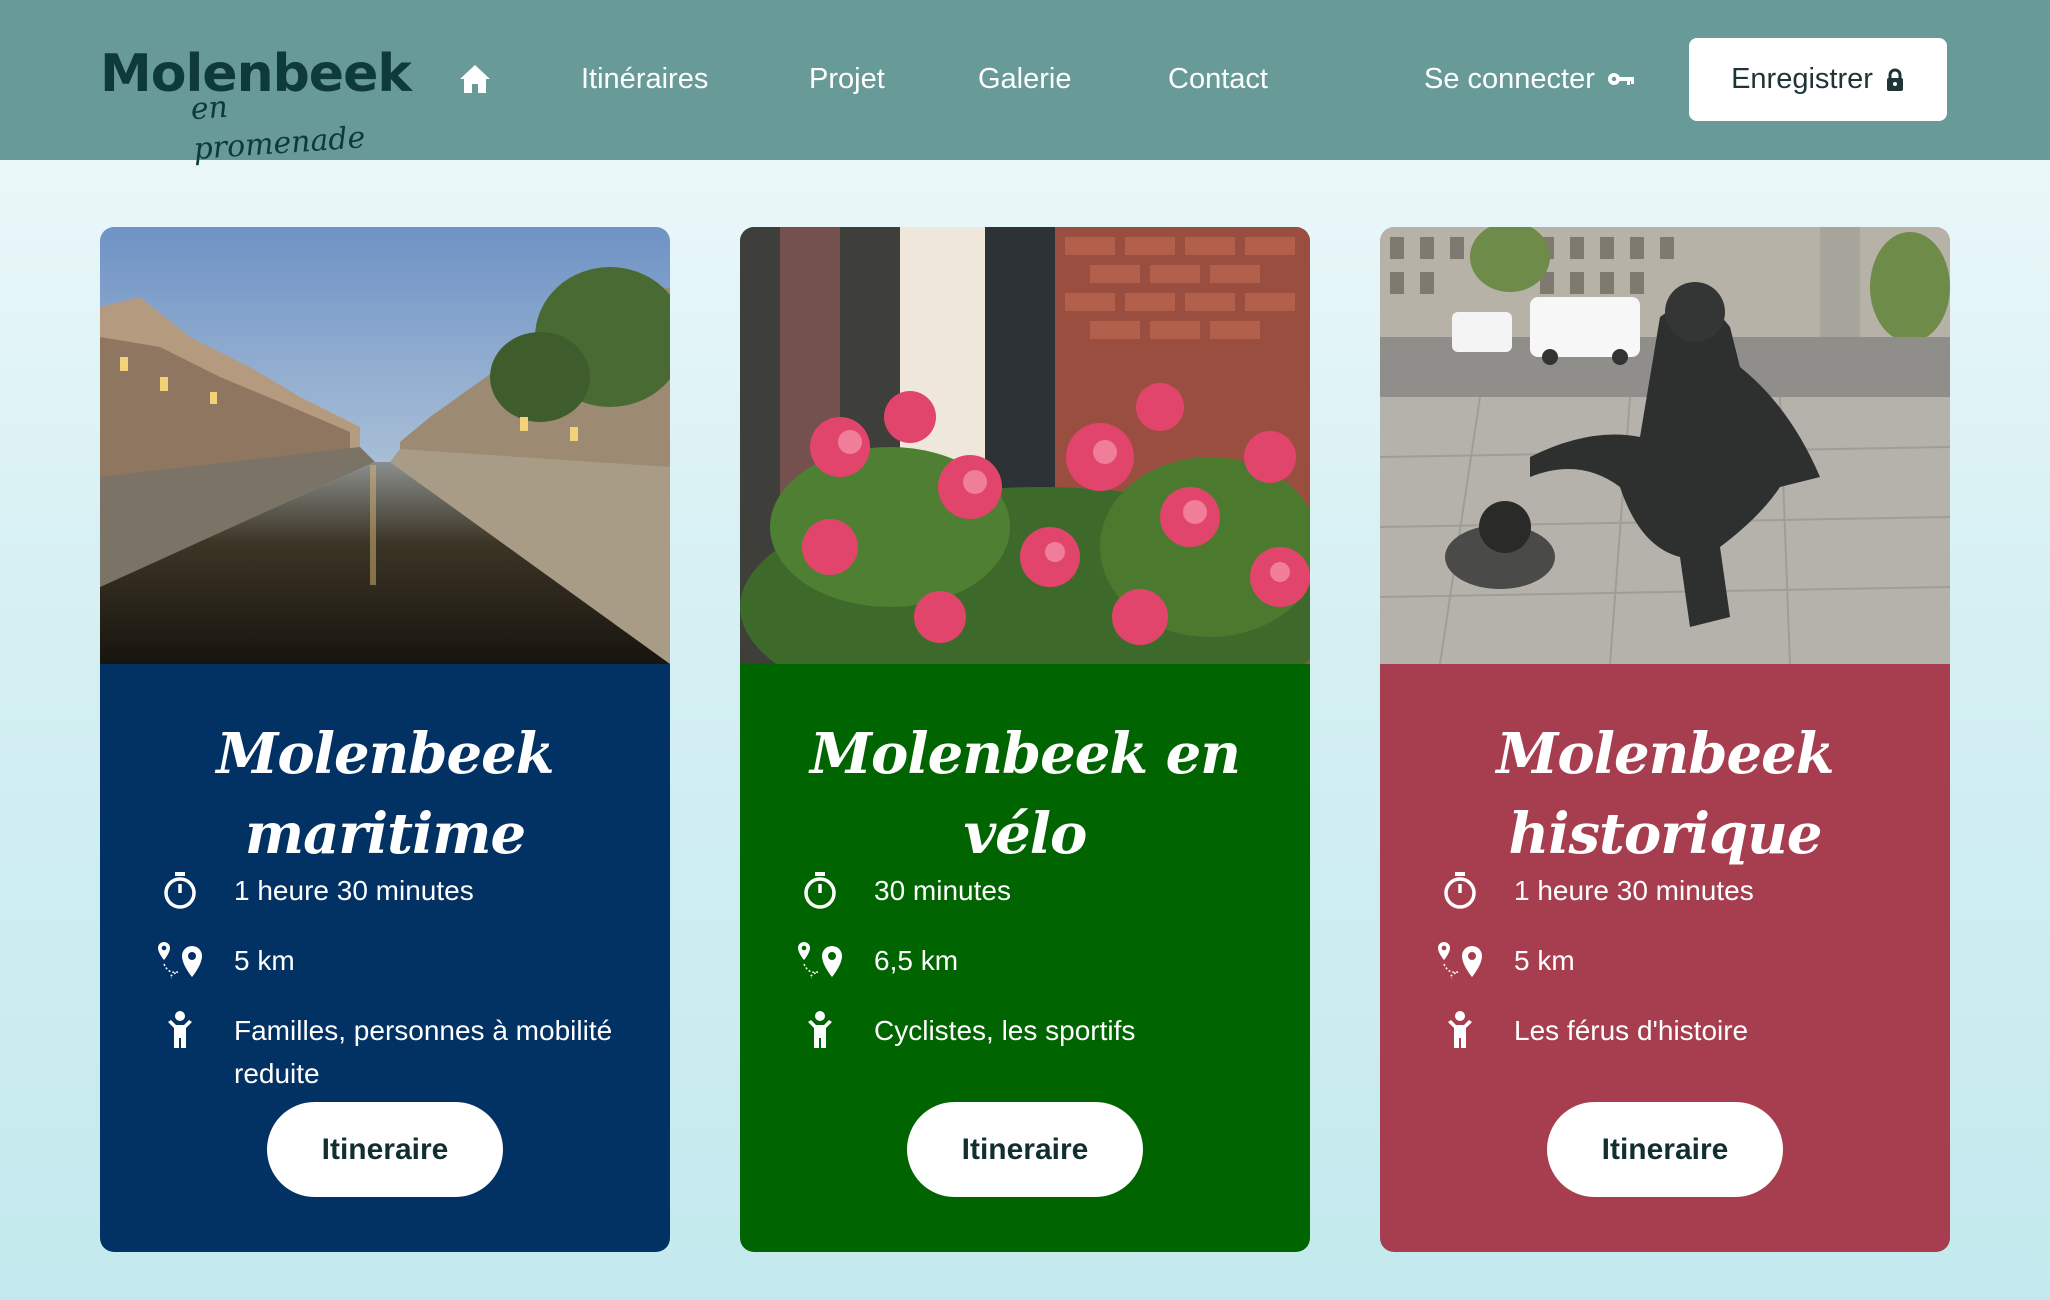  What do you see at coordinates (1620, 79) in the screenshot?
I see `key-icon` at bounding box center [1620, 79].